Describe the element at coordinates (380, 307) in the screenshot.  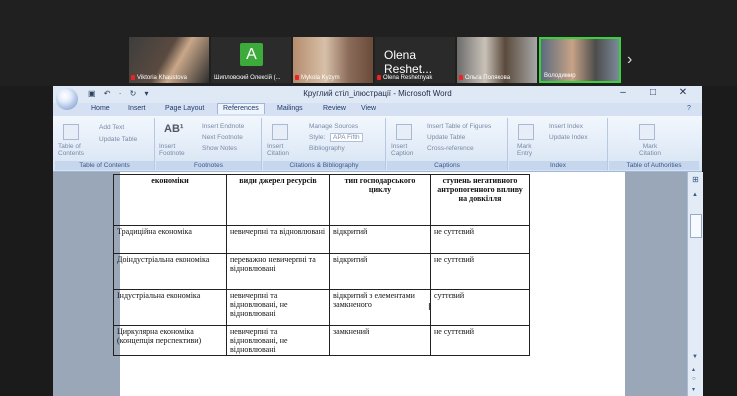
I see `table-cell: відкритий з елементами замкненого` at that location.